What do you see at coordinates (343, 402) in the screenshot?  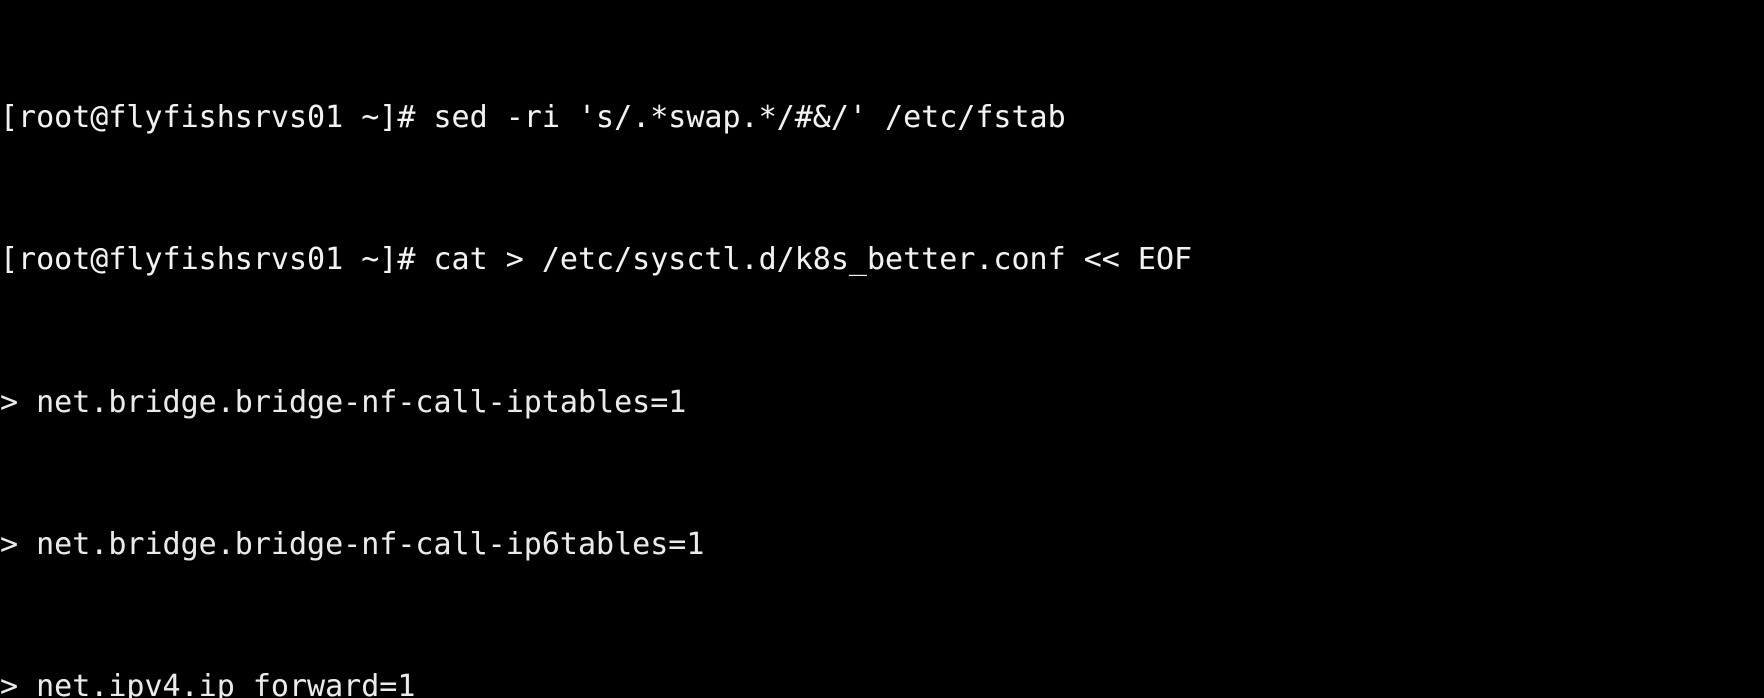 I see `terminal-line-3: > net.bridge.bridge-nf-call-iptables=1` at bounding box center [343, 402].